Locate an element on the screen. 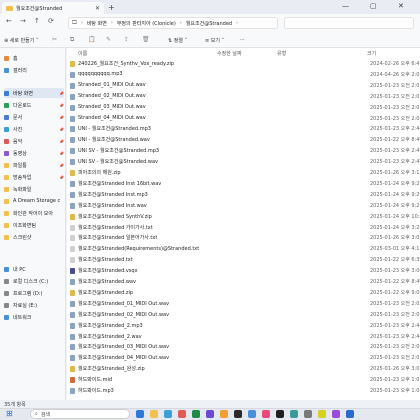 The width and height of the screenshot is (420, 420). breadcrumb-current: 월요조건@Stranded is located at coordinates (209, 23).